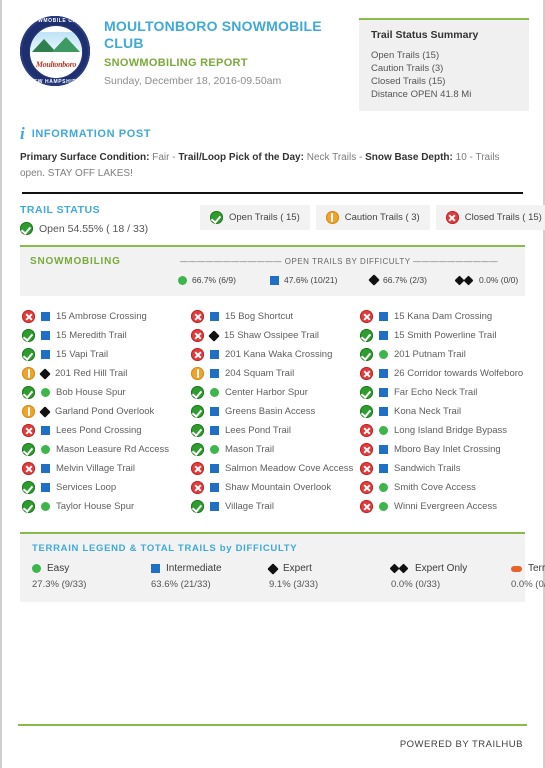 This screenshot has width=545, height=768. What do you see at coordinates (442, 449) in the screenshot?
I see `trail-row: Mboro Bay Inlet Crossing` at bounding box center [442, 449].